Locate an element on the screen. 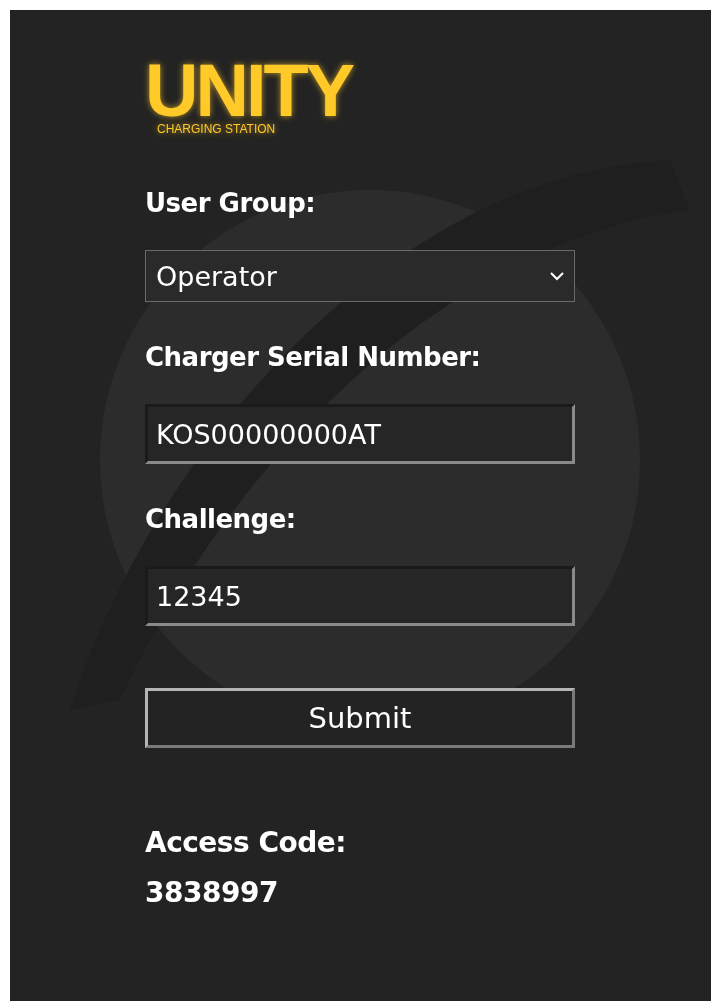 Image resolution: width=711 pixels, height=1001 pixels. chevron-down-icon is located at coordinates (557, 276).